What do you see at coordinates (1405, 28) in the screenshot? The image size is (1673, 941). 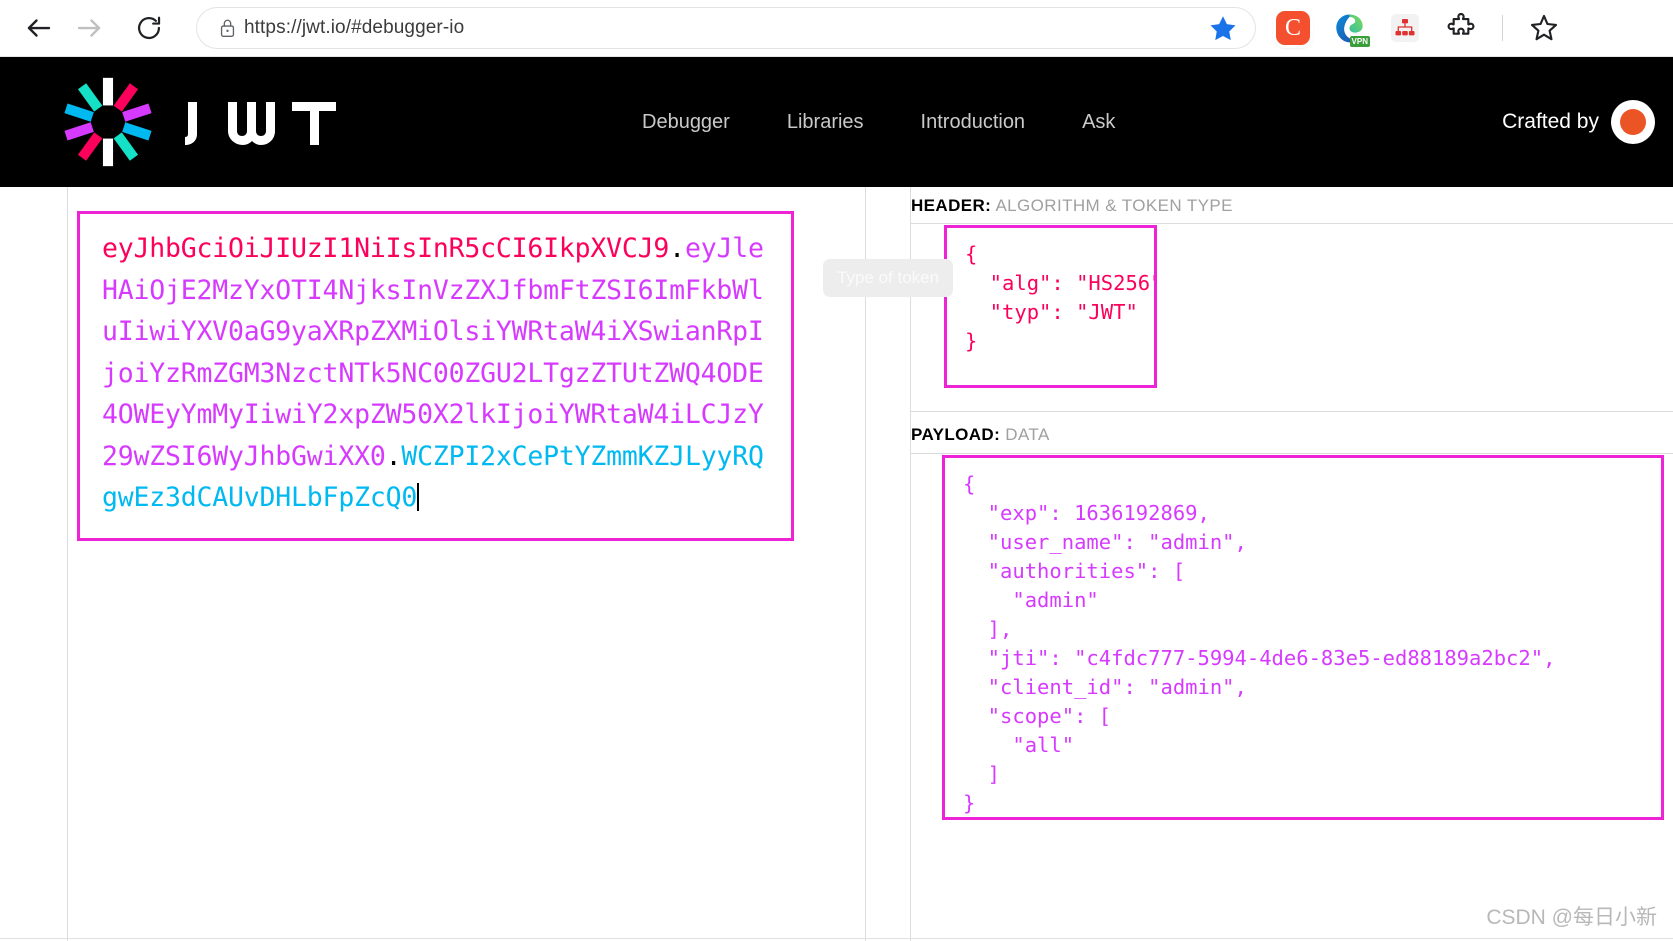 I see `sitemap-extension-icon` at bounding box center [1405, 28].